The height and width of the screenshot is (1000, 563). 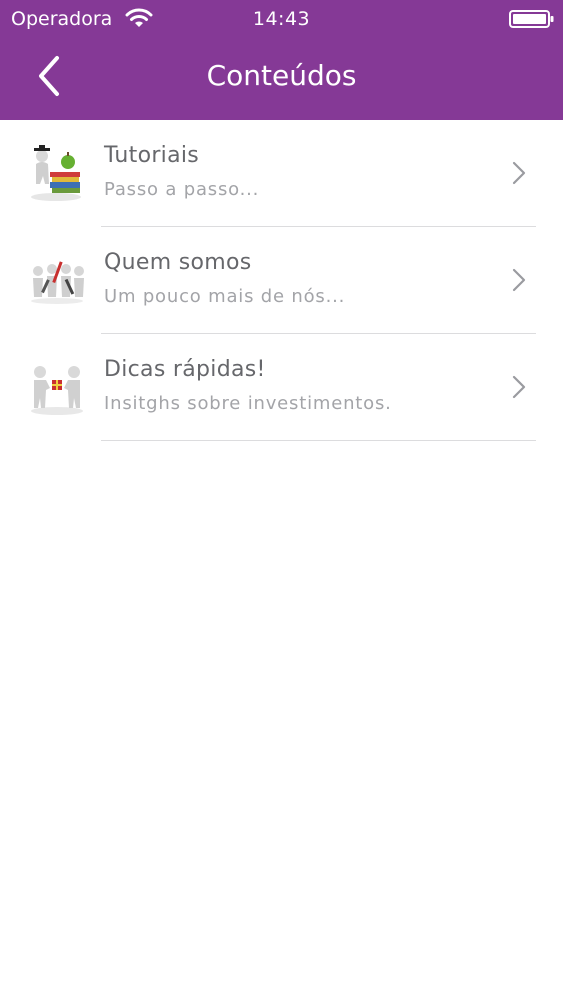 What do you see at coordinates (56, 173) in the screenshot?
I see `graduate-books-icon` at bounding box center [56, 173].